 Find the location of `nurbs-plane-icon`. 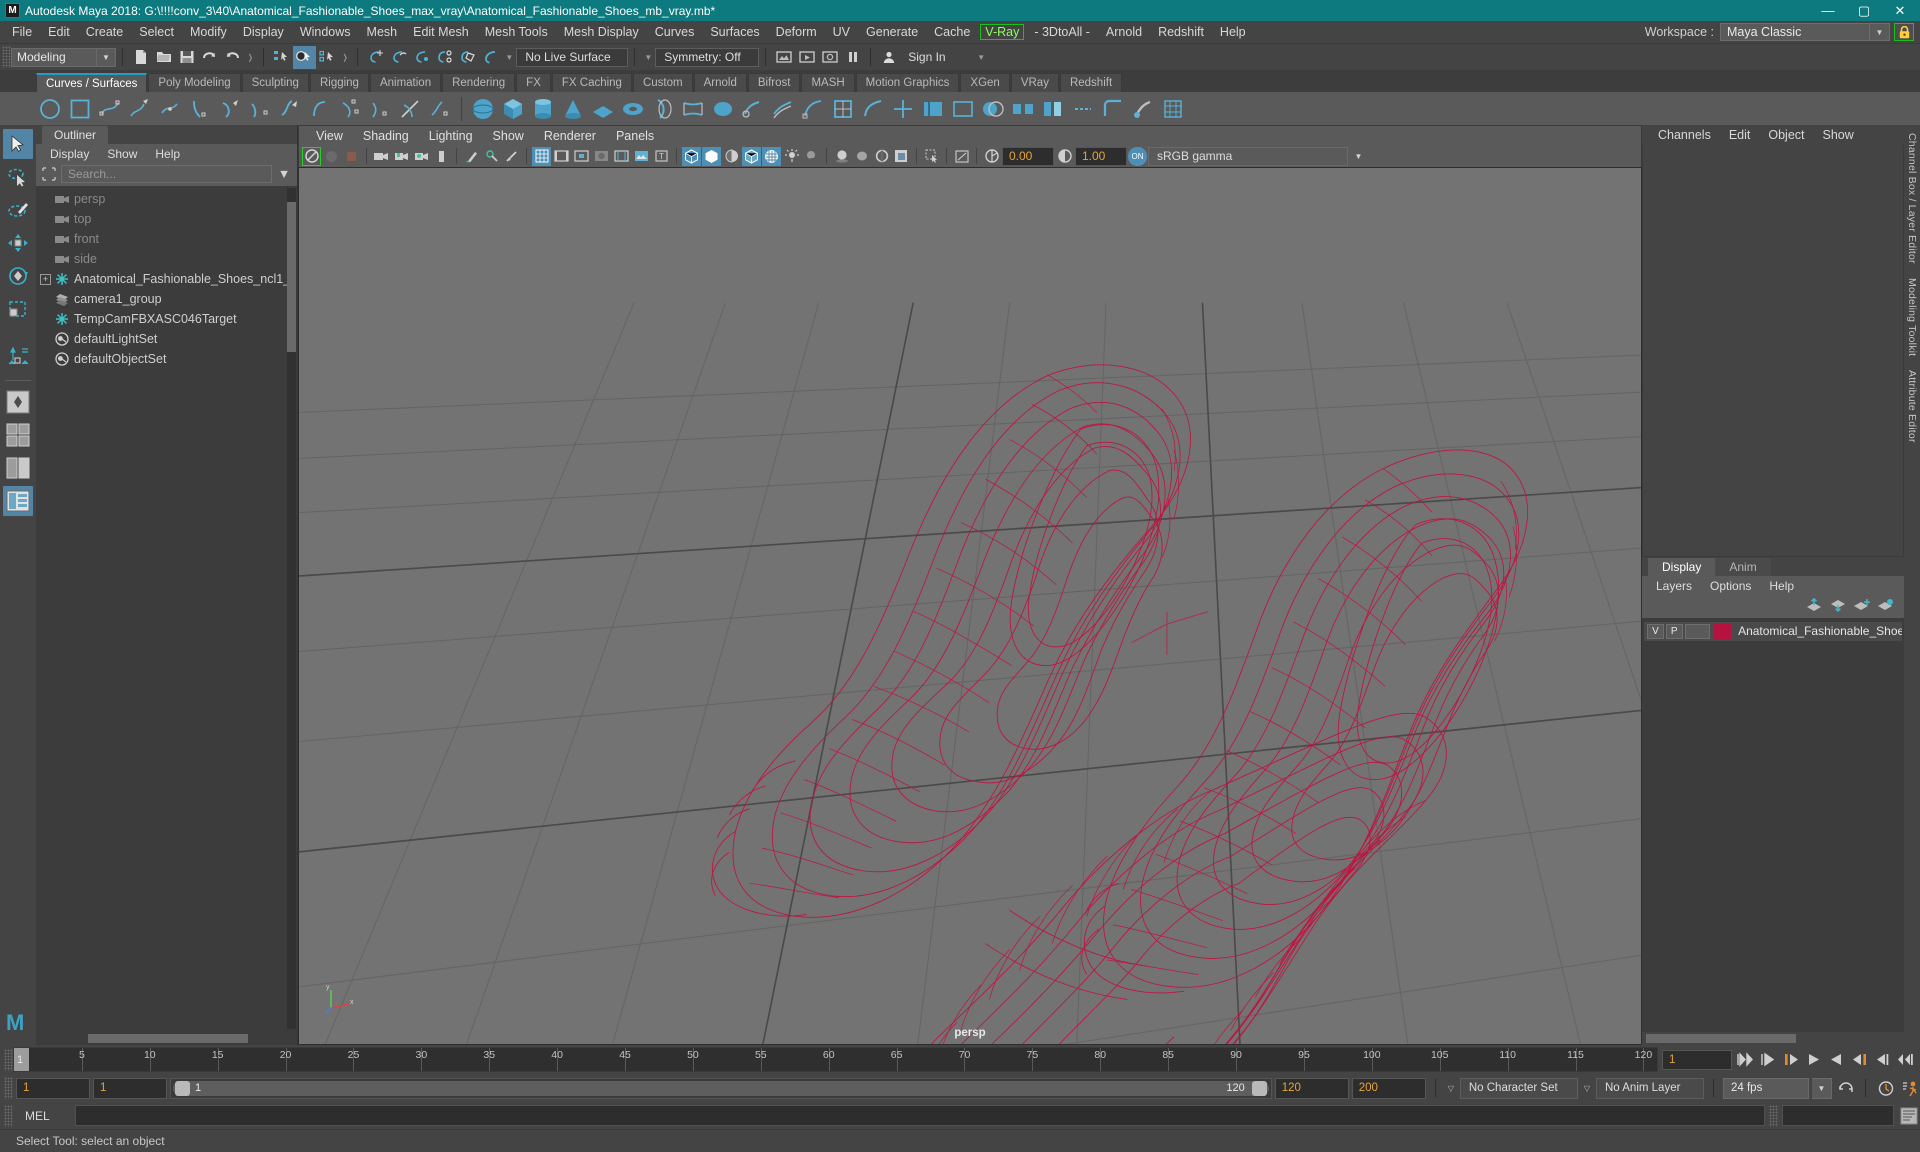

nurbs-plane-icon is located at coordinates (603, 109).